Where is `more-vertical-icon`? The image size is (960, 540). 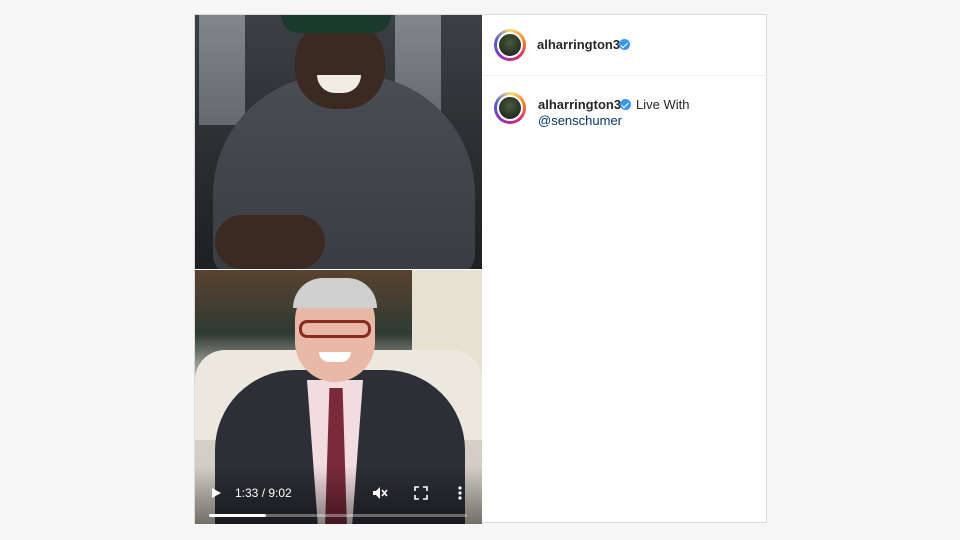 more-vertical-icon is located at coordinates (460, 493).